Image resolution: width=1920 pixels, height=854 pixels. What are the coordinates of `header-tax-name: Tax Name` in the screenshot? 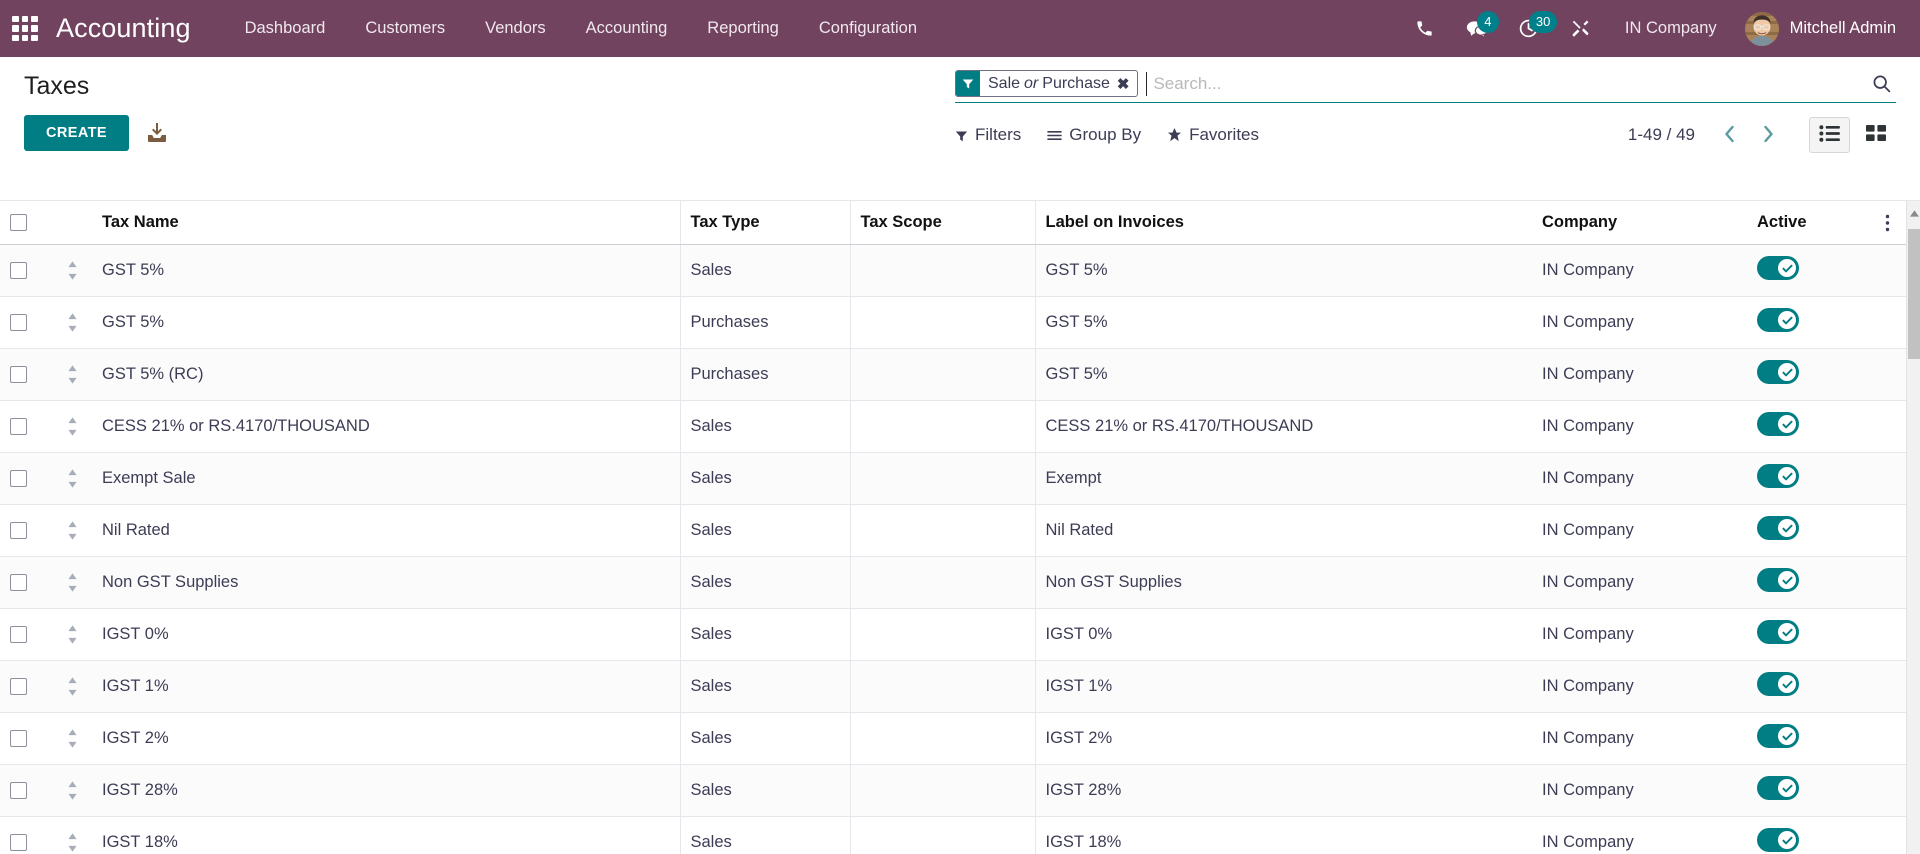 It's located at (386, 223).